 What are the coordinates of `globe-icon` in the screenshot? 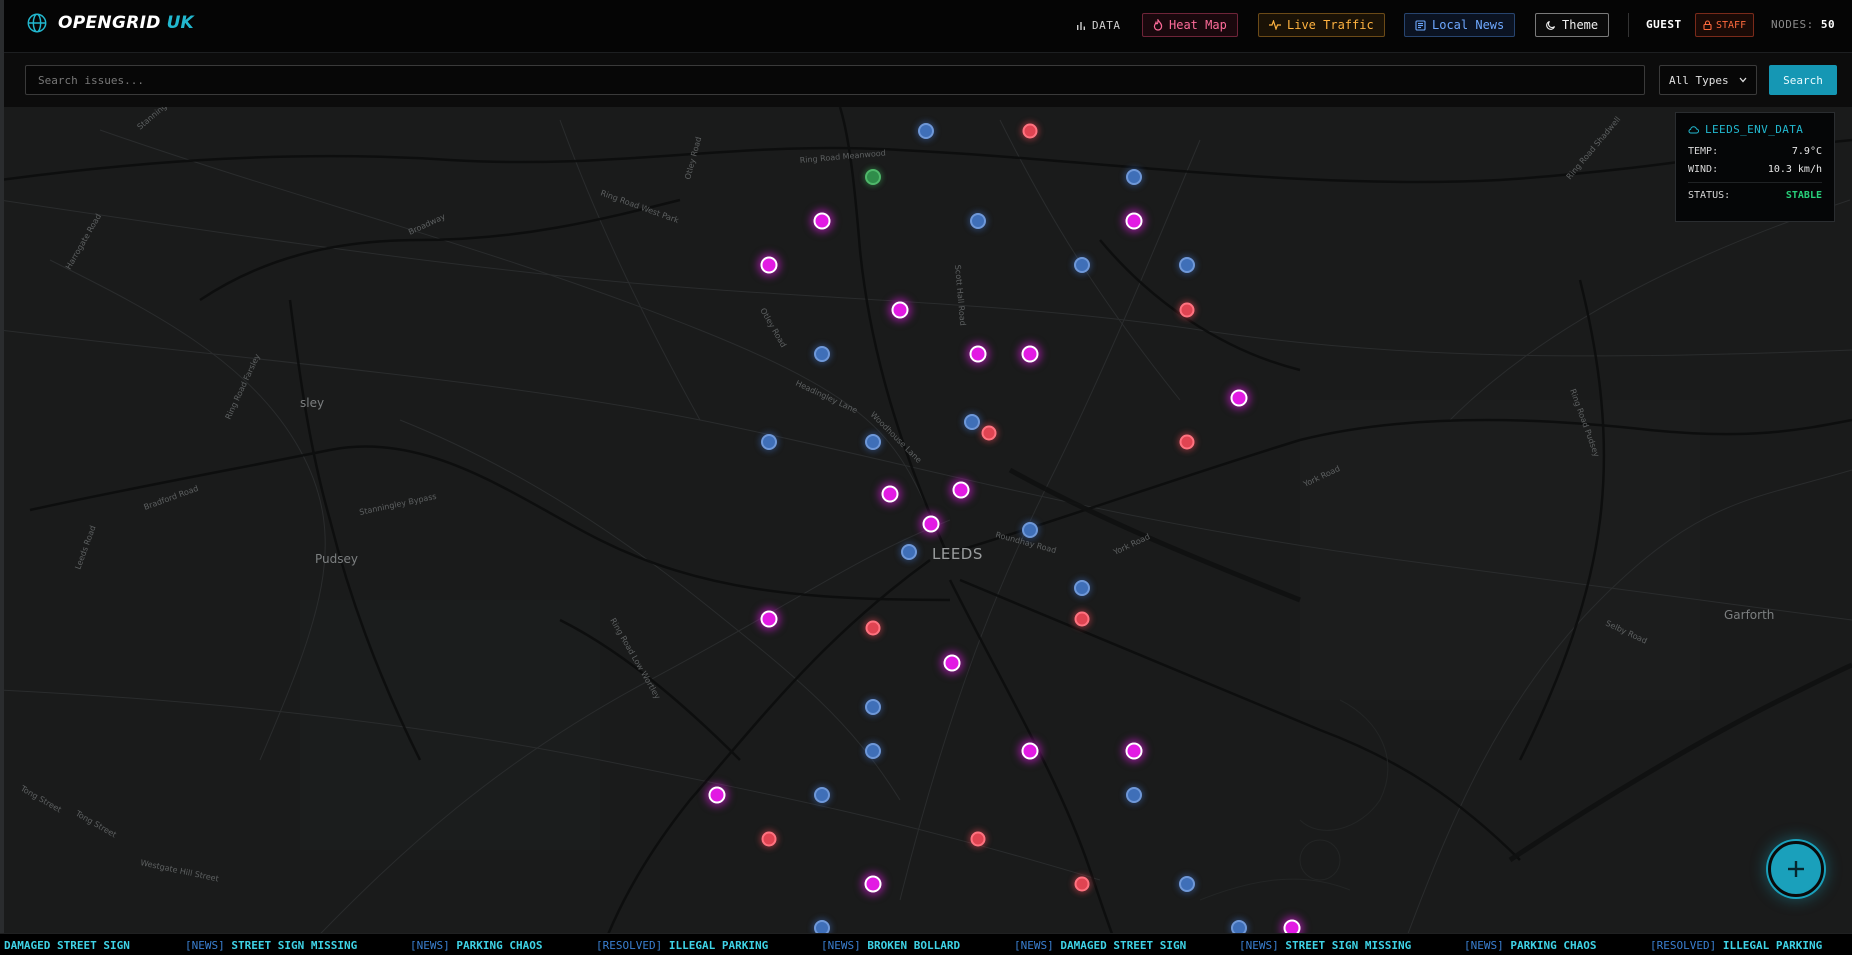 It's located at (37, 23).